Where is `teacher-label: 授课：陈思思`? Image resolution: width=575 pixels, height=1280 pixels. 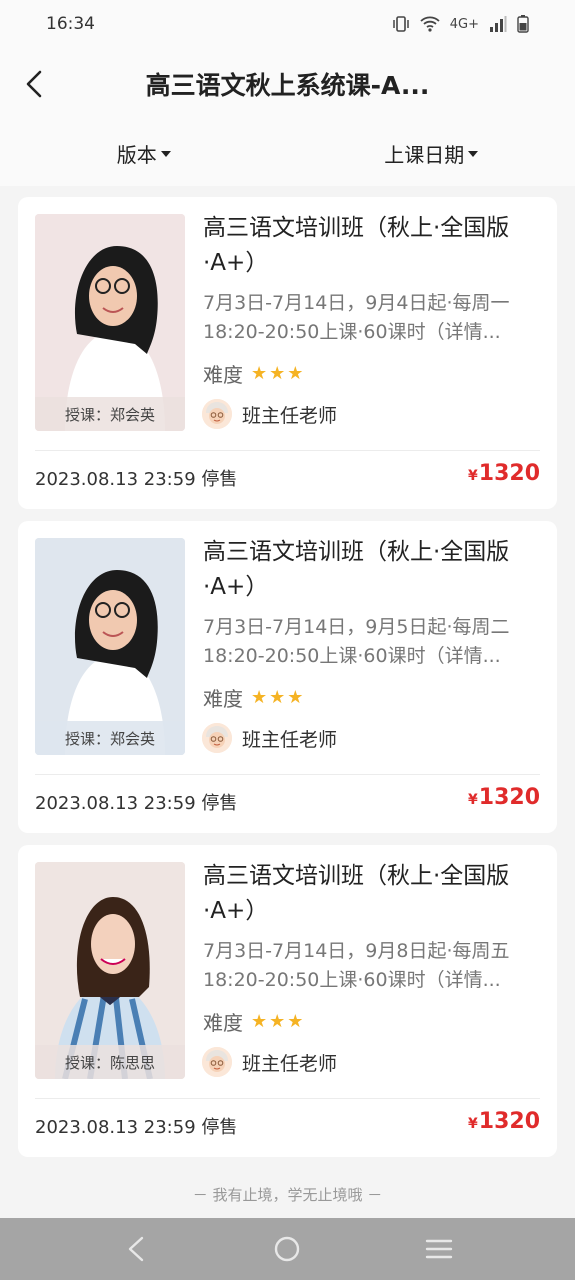 teacher-label: 授课：陈思思 is located at coordinates (110, 1062).